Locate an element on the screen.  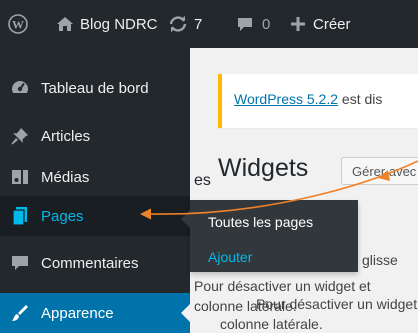
submenu-item-all-pages: Toutes les pages is located at coordinates (260, 222).